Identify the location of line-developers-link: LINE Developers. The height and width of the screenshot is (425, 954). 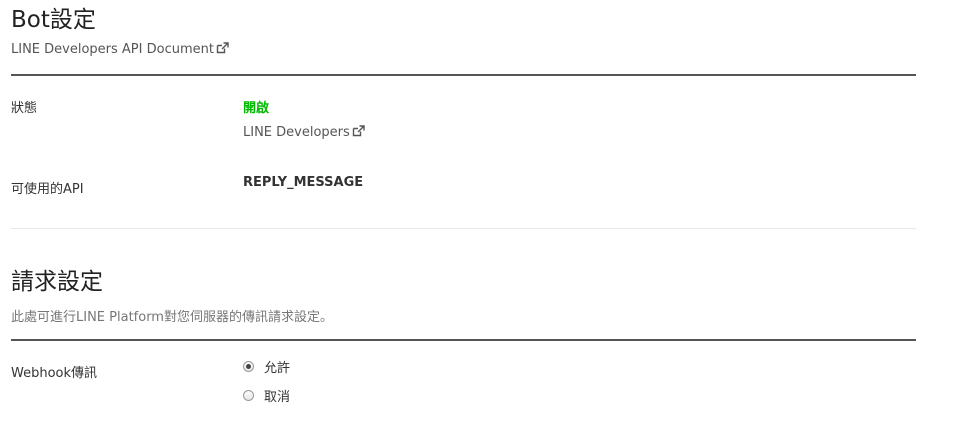
(304, 132).